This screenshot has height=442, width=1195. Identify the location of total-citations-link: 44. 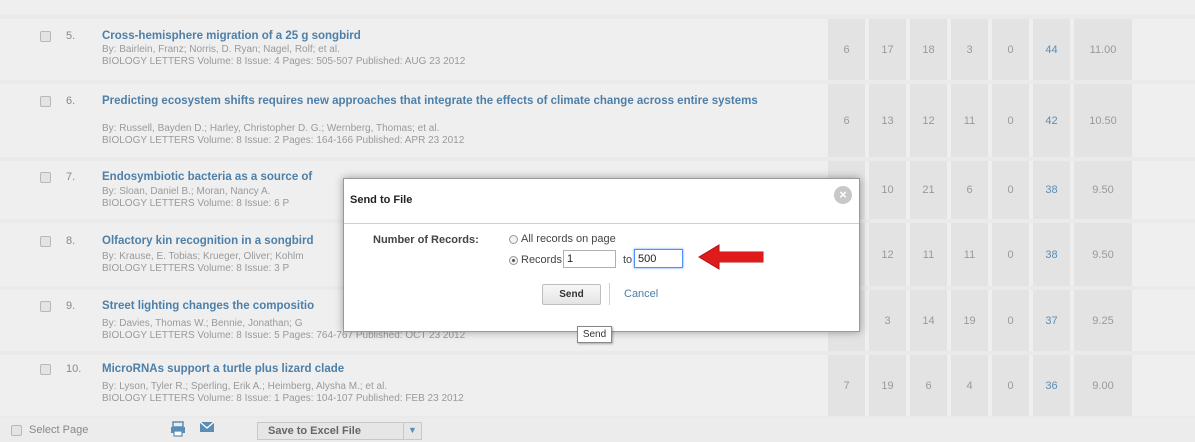
(1050, 49).